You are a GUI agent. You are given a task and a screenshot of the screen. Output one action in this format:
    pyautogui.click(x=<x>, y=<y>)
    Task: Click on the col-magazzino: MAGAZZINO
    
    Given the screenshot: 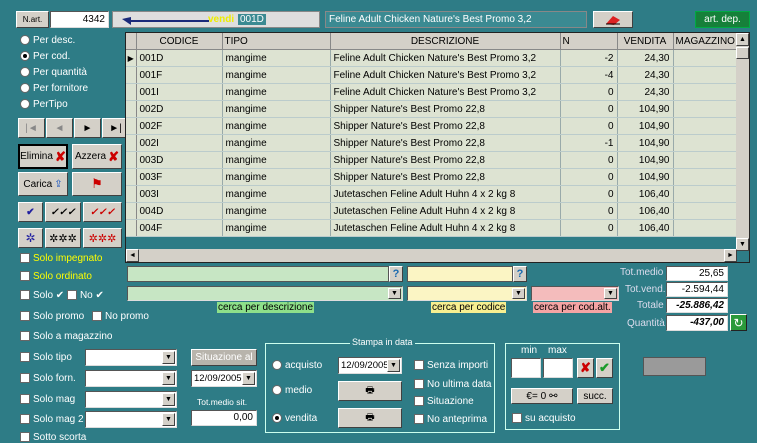 What is the action you would take?
    pyautogui.click(x=705, y=41)
    